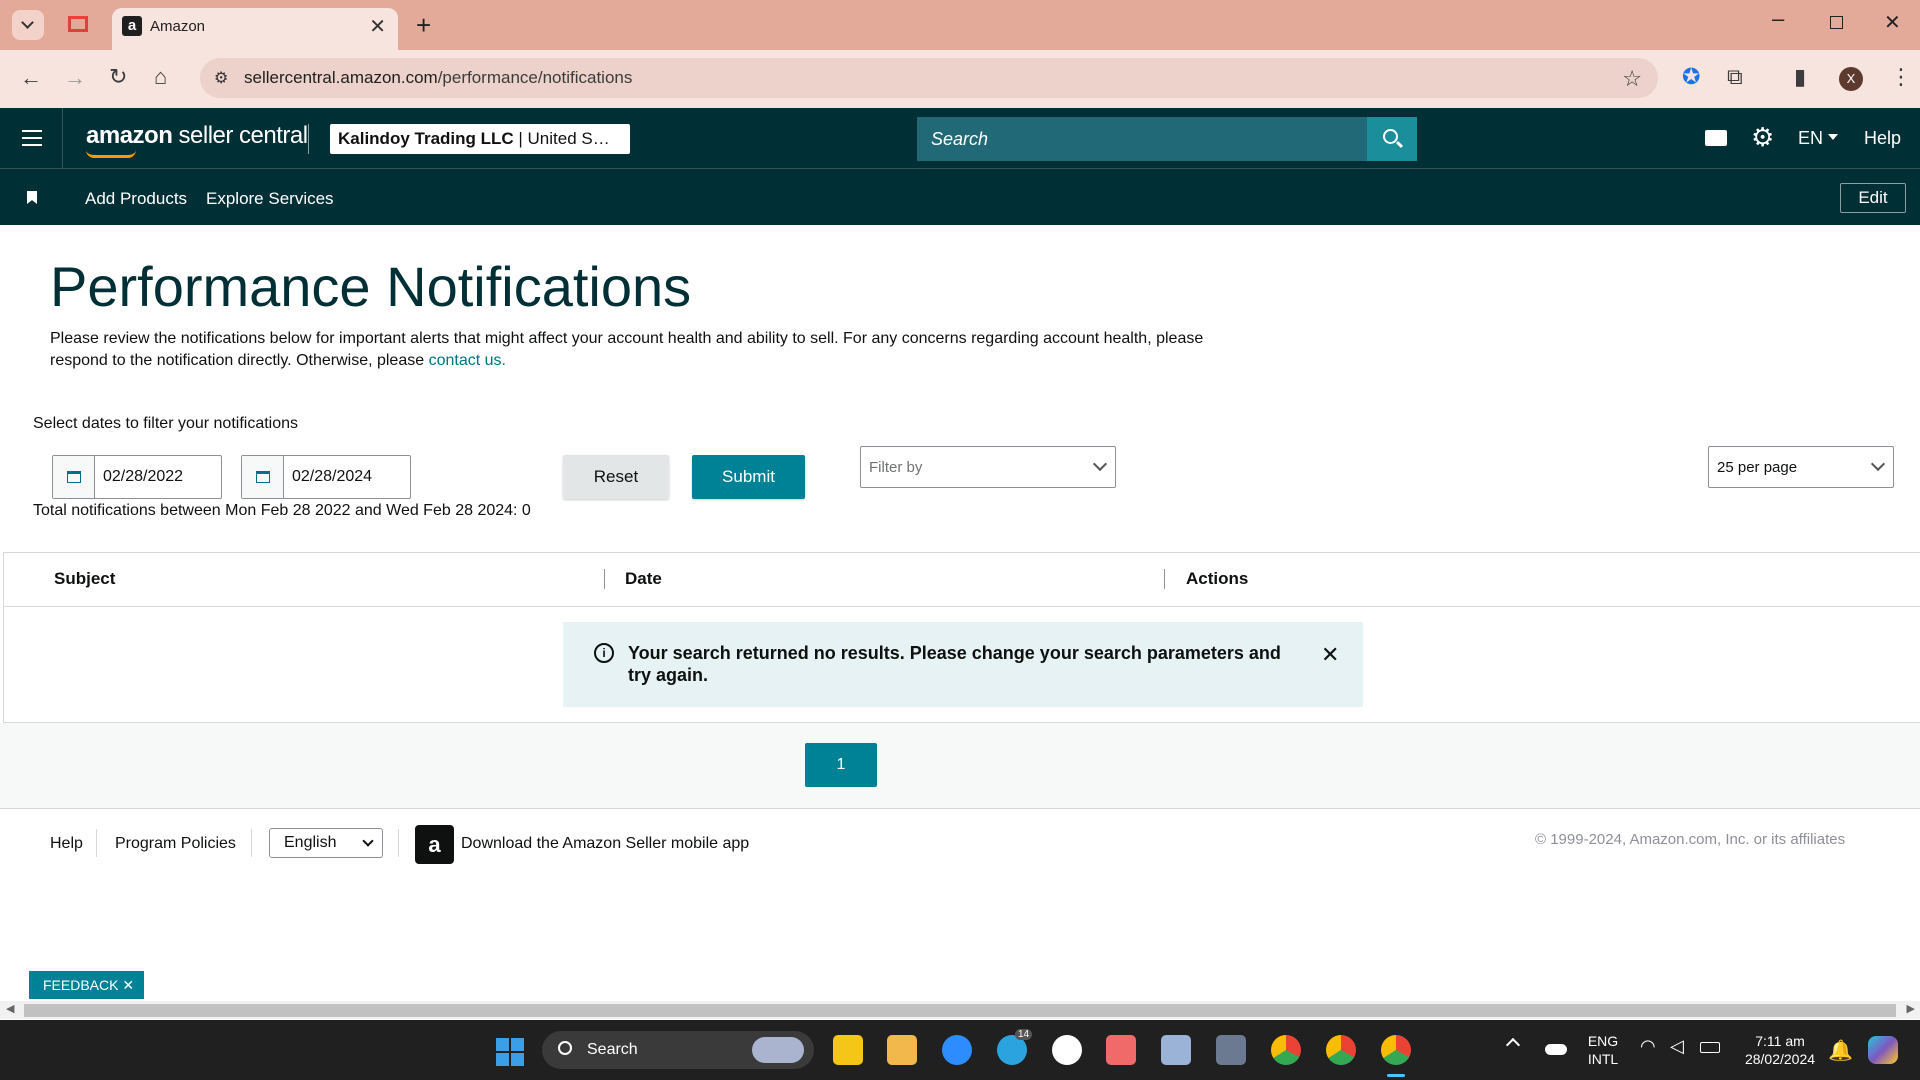 This screenshot has height=1080, width=1920. Describe the element at coordinates (616, 477) in the screenshot. I see `reset-button: Reset` at that location.